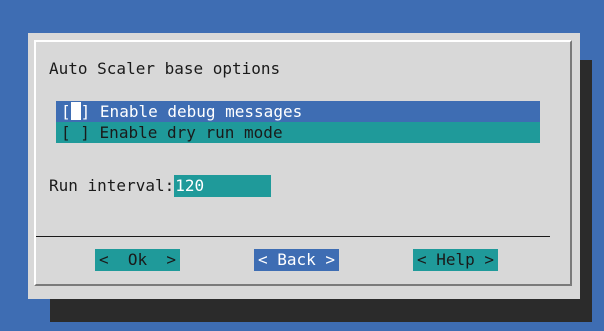 The image size is (604, 331). Describe the element at coordinates (297, 260) in the screenshot. I see `back-button: < Back >` at that location.